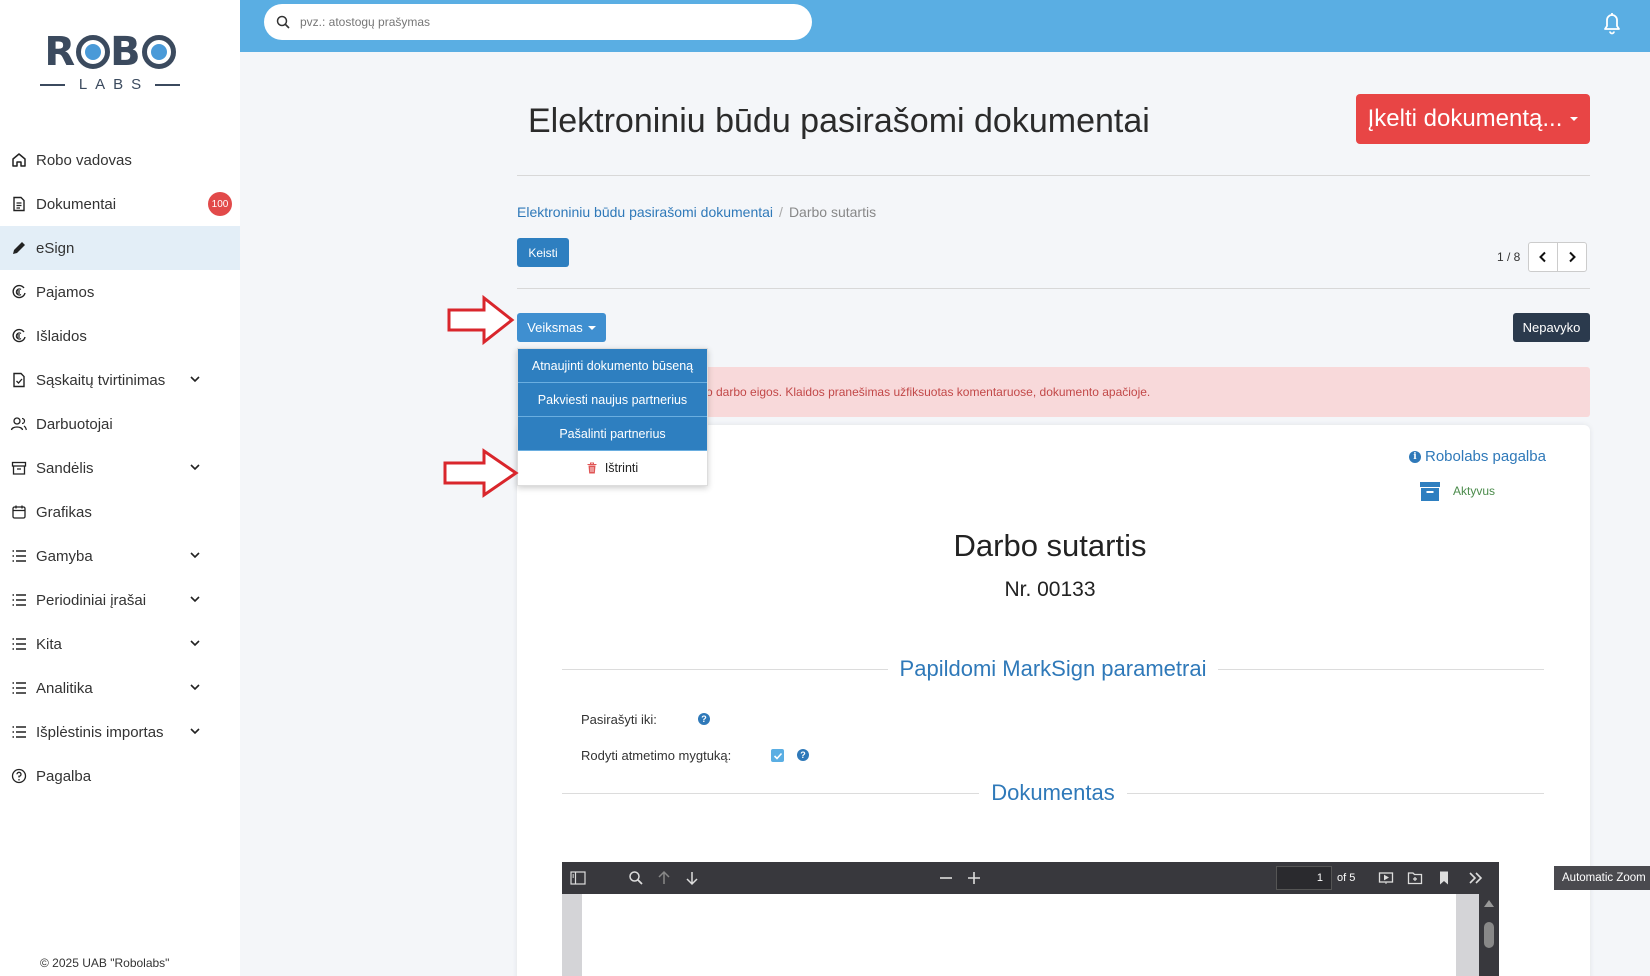  What do you see at coordinates (1050, 545) in the screenshot?
I see `document-title: Darbo sutartis` at bounding box center [1050, 545].